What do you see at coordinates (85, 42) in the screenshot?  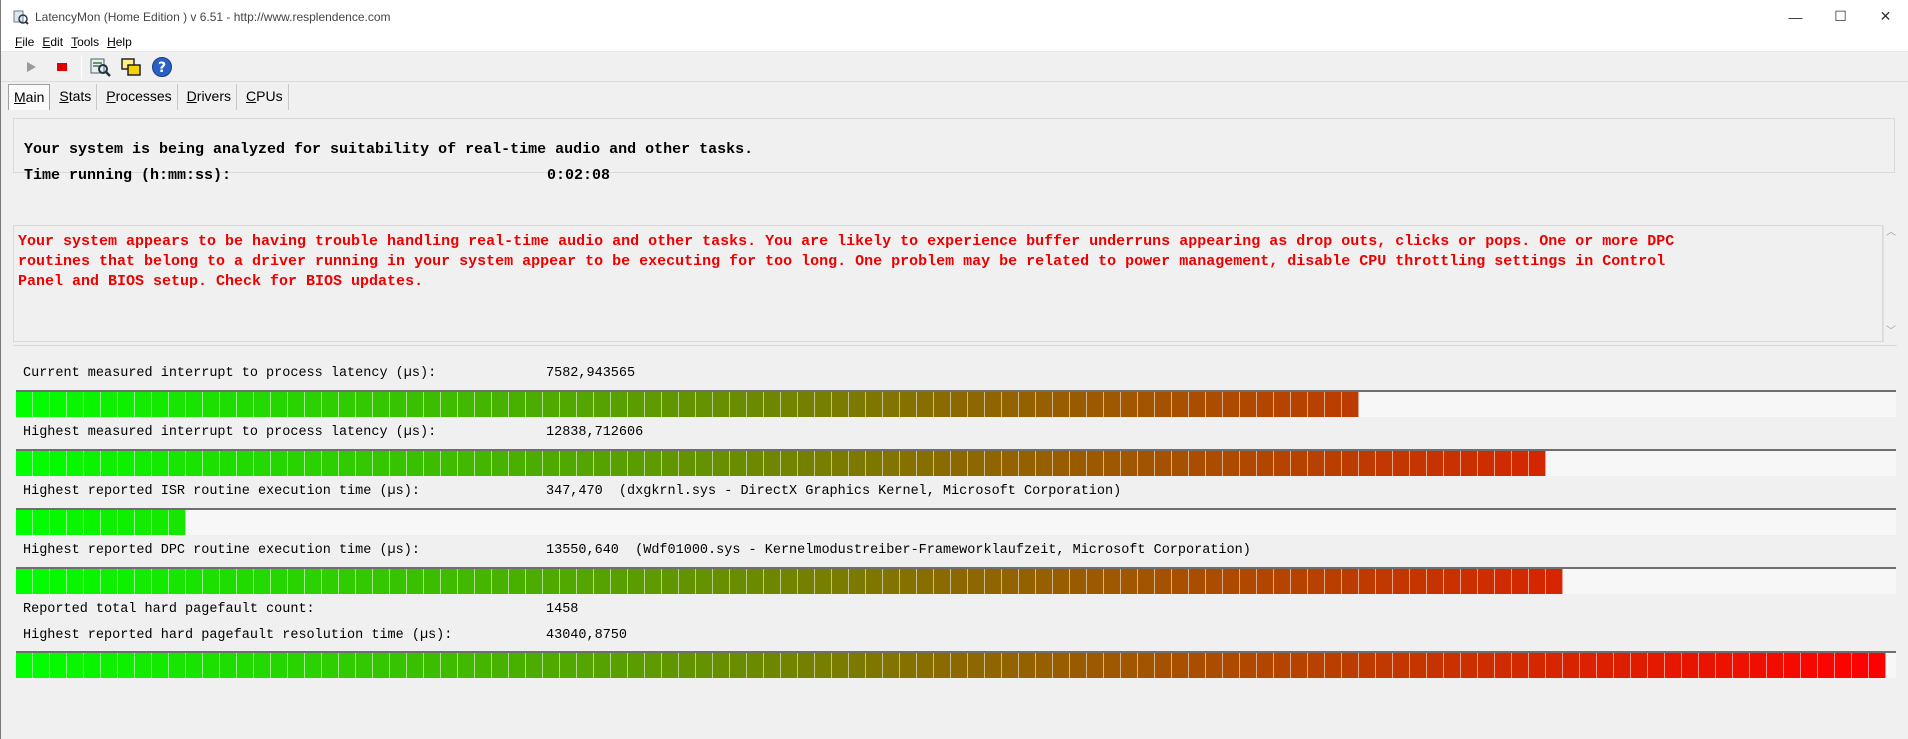 I see `menu-tools: Tools` at bounding box center [85, 42].